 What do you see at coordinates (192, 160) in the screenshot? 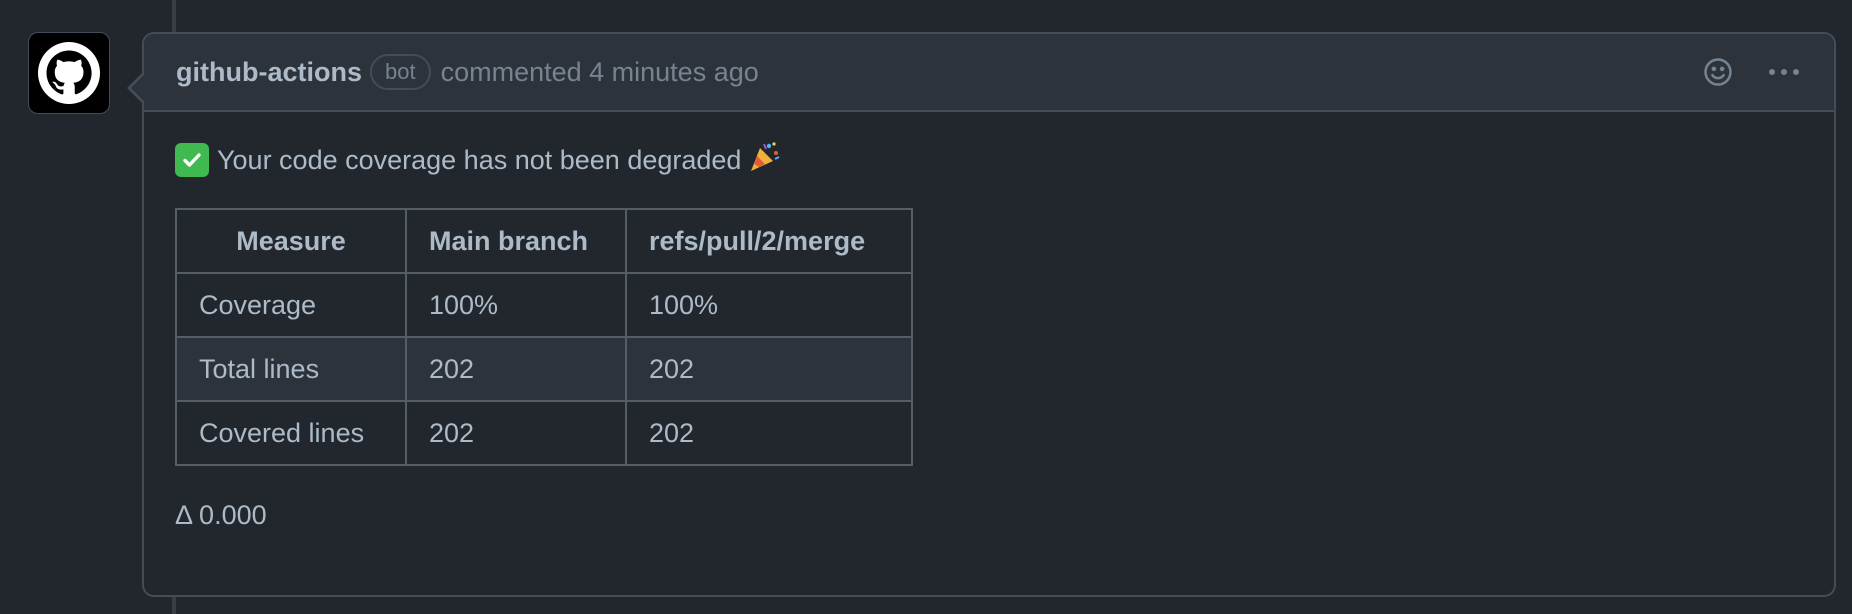
I see `check-mark-emoji-icon` at bounding box center [192, 160].